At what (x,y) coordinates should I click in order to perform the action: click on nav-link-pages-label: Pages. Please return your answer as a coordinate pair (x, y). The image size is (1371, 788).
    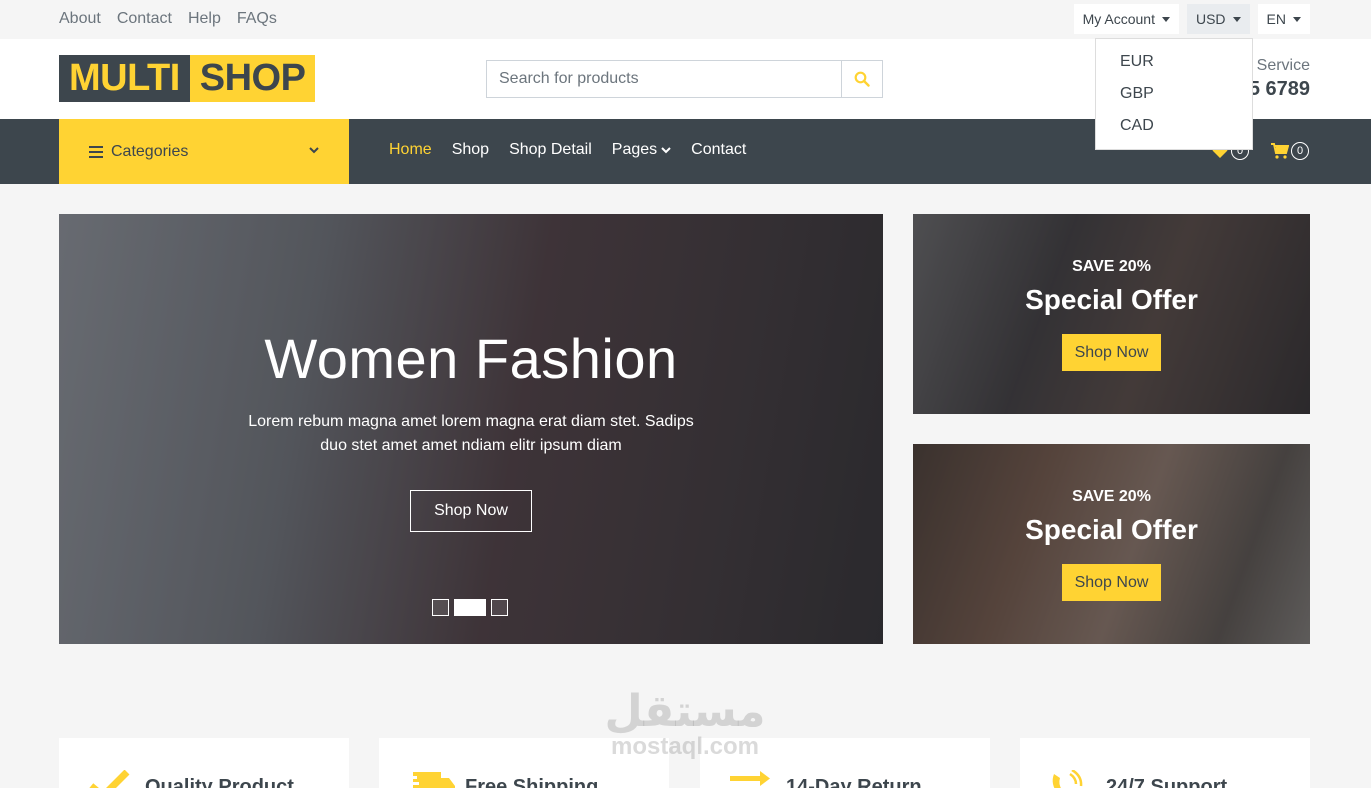
    Looking at the image, I should click on (634, 149).